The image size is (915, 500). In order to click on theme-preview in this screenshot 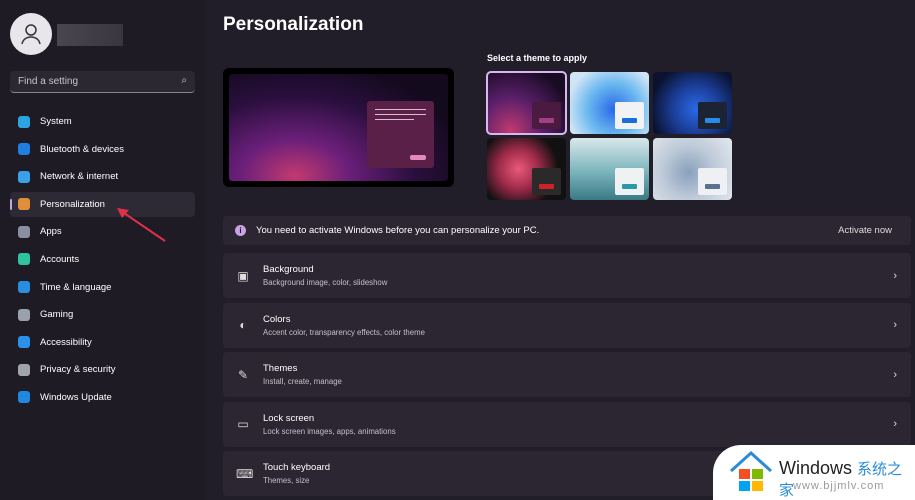, I will do `click(338, 127)`.